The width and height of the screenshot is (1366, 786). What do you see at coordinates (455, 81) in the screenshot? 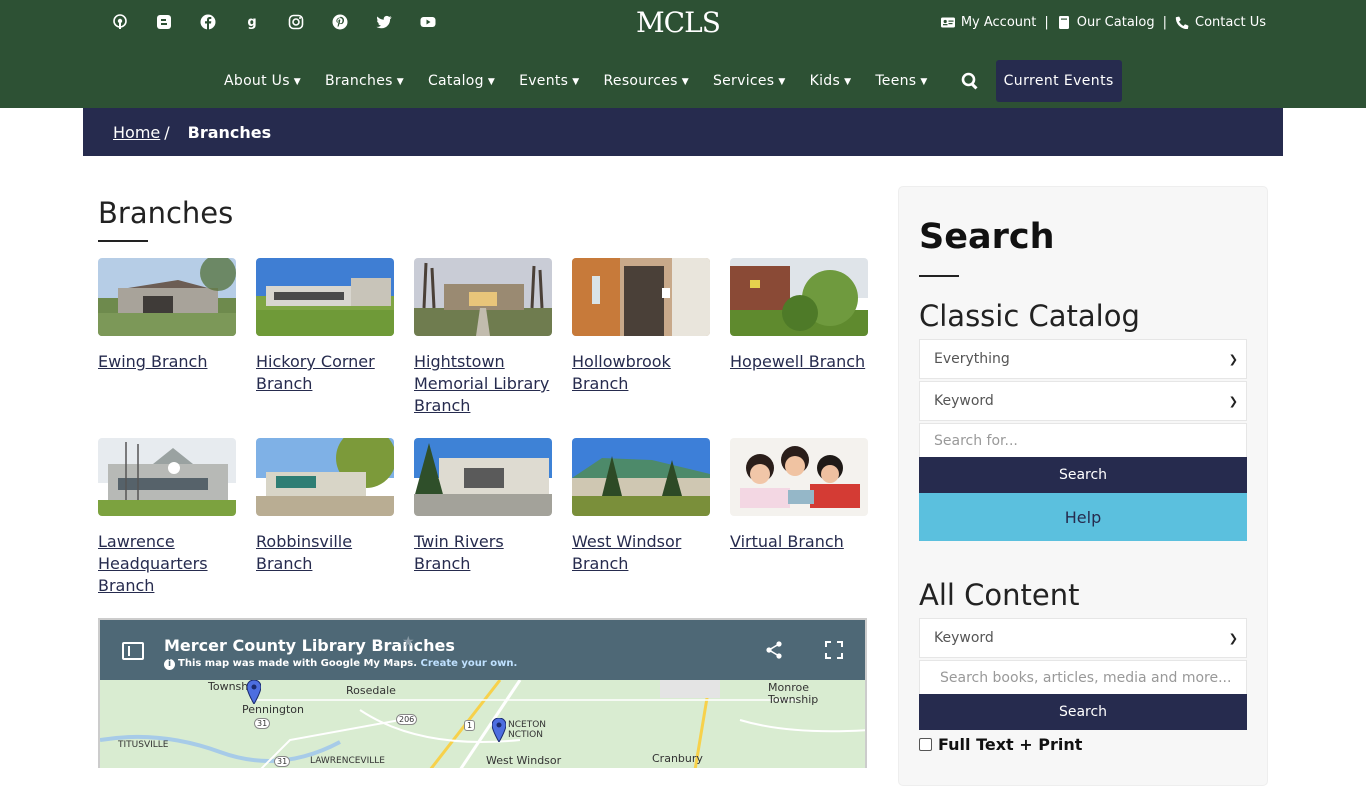
I see `nav-label: Catalog` at bounding box center [455, 81].